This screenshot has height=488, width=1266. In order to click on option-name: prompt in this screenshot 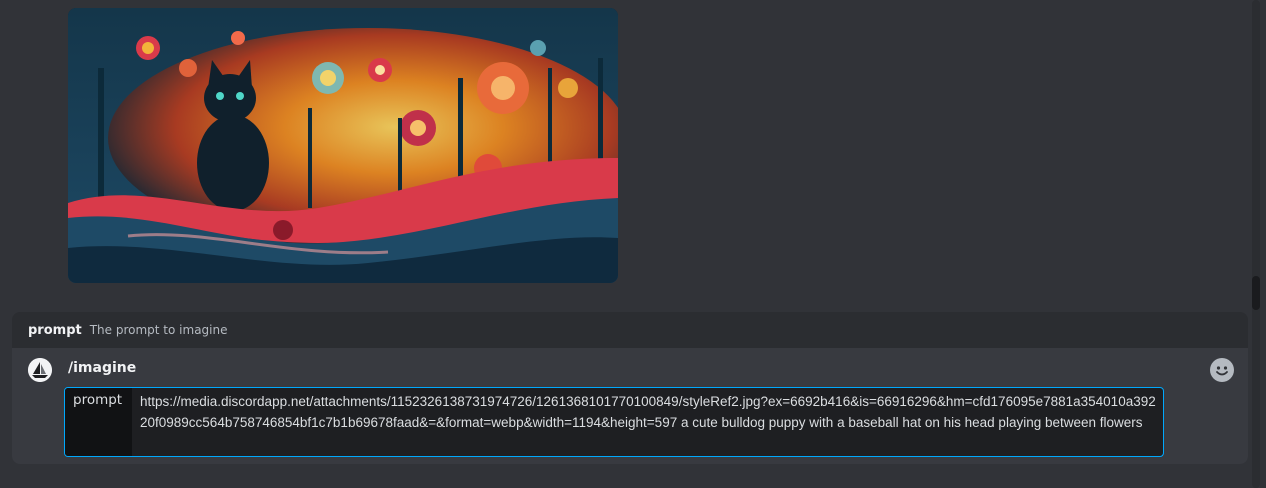, I will do `click(55, 330)`.